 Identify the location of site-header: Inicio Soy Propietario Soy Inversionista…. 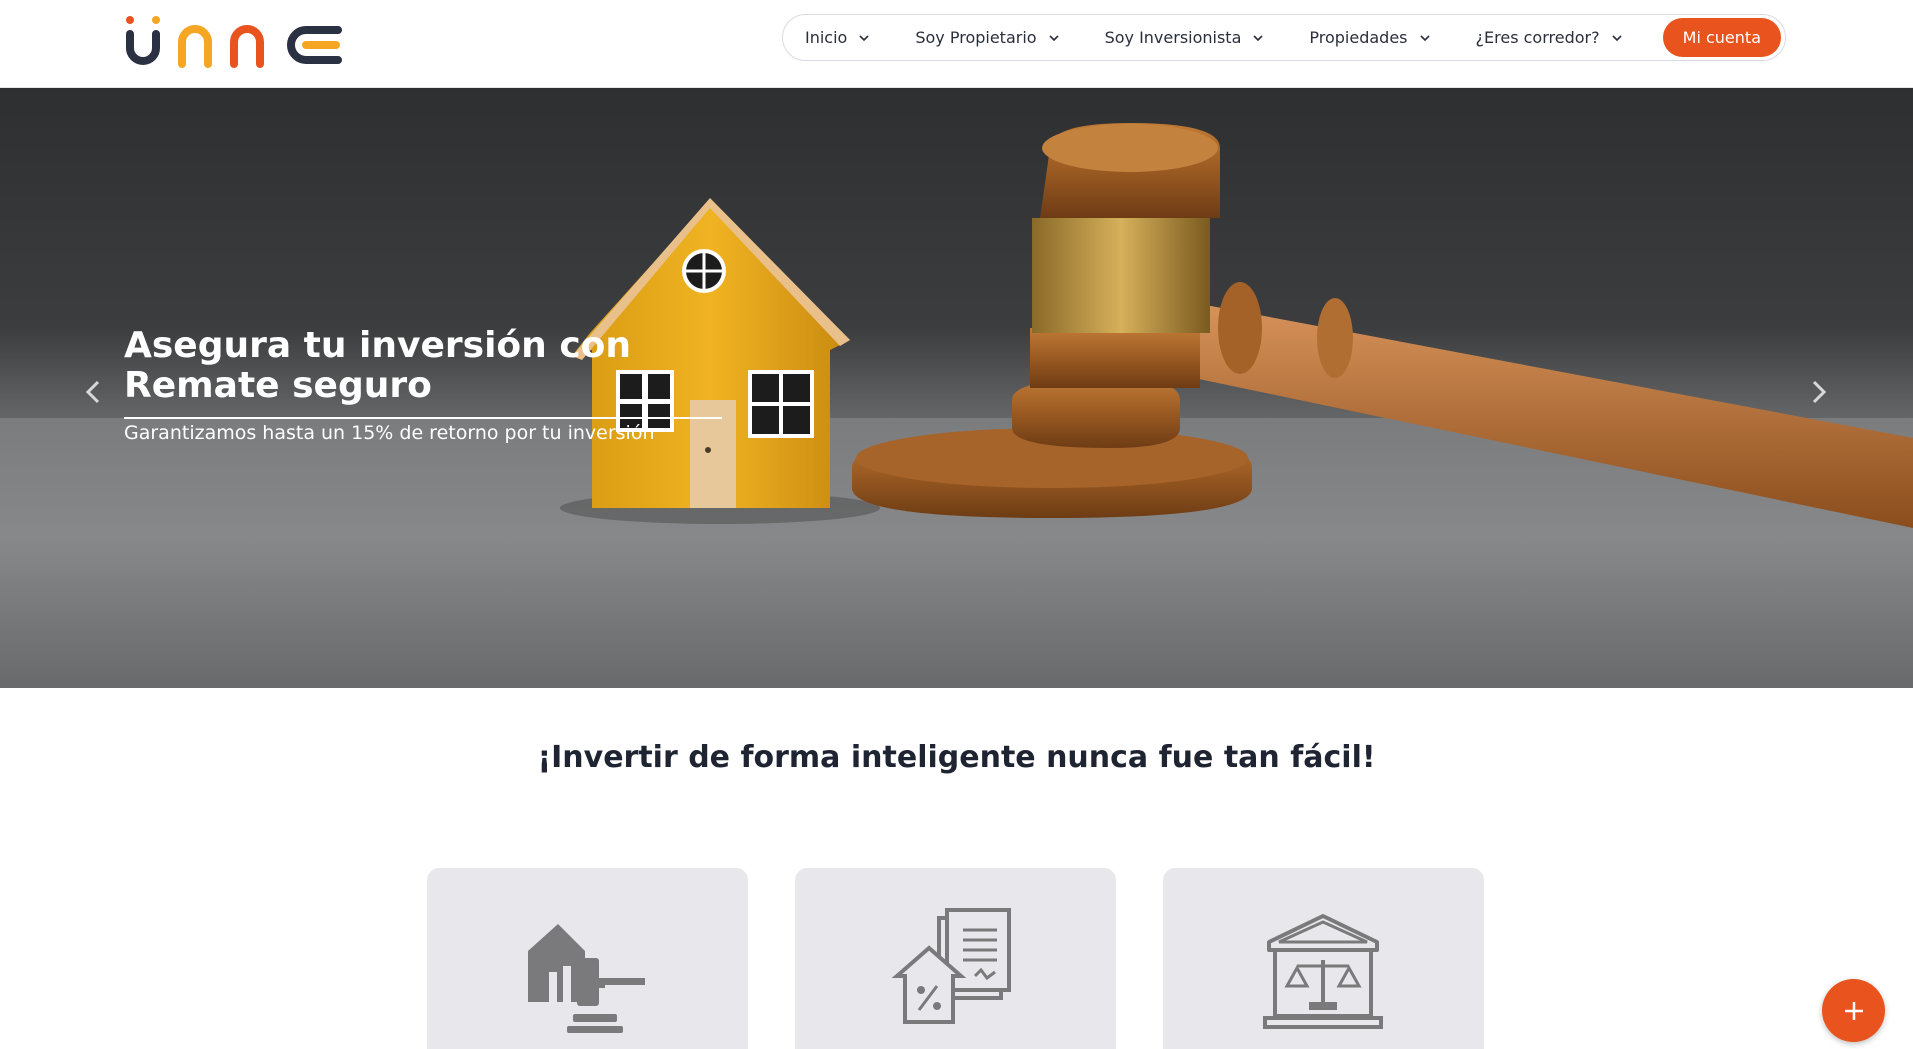
(956, 44).